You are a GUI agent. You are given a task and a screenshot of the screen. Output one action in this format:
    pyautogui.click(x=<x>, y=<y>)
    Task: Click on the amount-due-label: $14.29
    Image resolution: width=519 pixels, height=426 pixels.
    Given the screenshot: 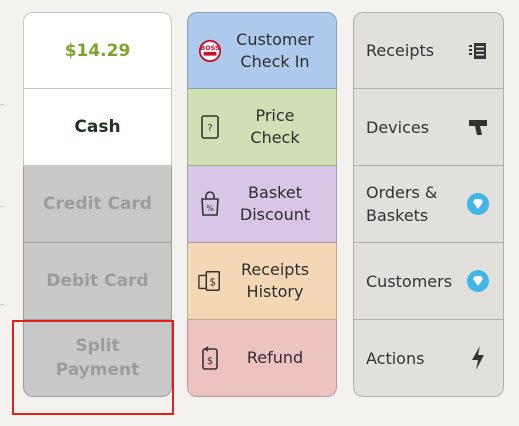 What is the action you would take?
    pyautogui.click(x=97, y=50)
    